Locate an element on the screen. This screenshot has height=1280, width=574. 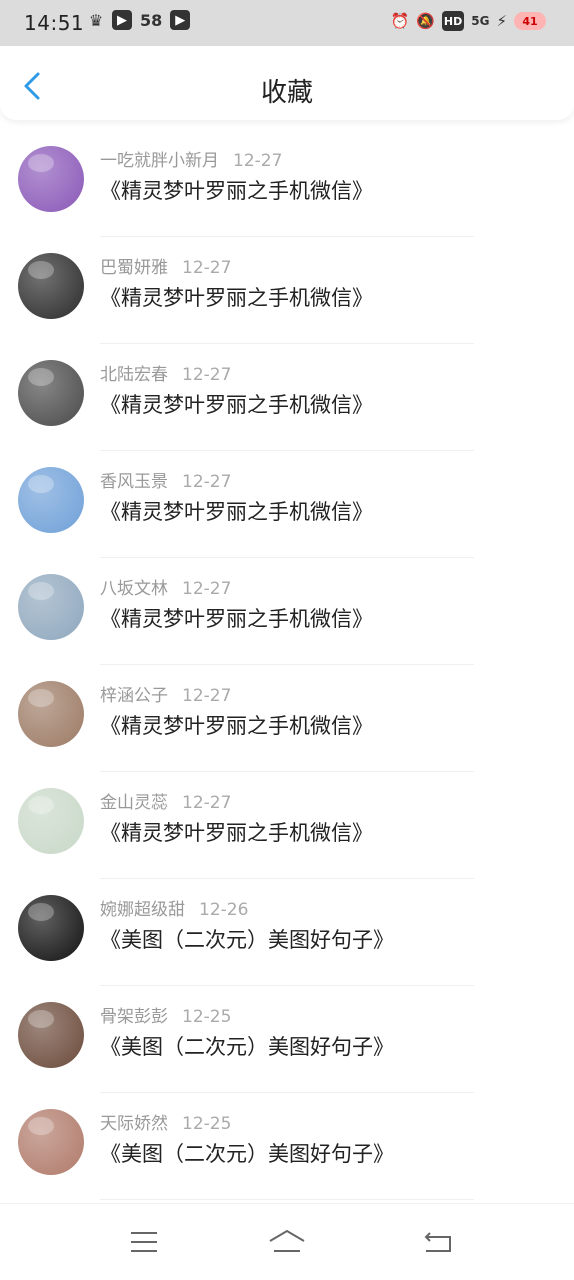
list-item: 北陆宏春 12-27 《精灵梦叶罗丽之手机微信》 is located at coordinates (287, 397).